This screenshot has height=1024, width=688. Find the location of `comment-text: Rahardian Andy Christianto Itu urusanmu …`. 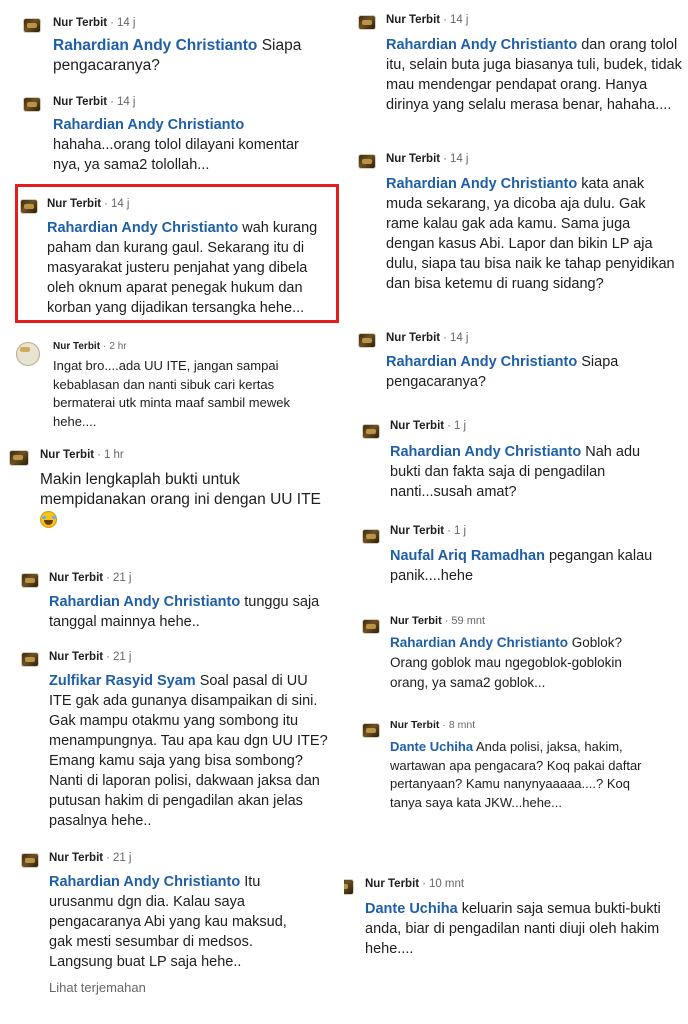

comment-text: Rahardian Andy Christianto Itu urusanmu … is located at coordinates (180, 922).